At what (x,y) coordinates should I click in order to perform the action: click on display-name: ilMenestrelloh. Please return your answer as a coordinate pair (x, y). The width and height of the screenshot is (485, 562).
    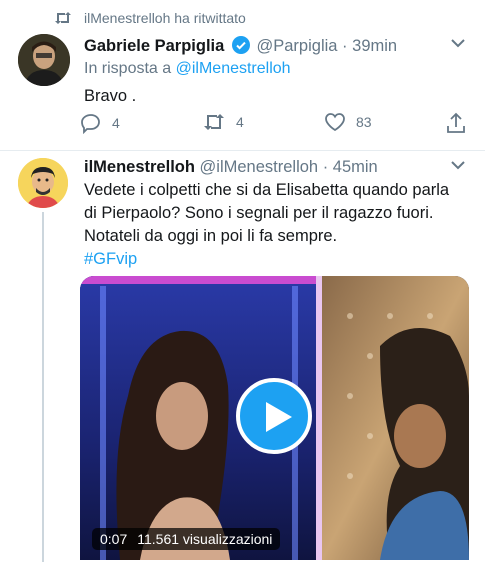
    Looking at the image, I should click on (139, 167).